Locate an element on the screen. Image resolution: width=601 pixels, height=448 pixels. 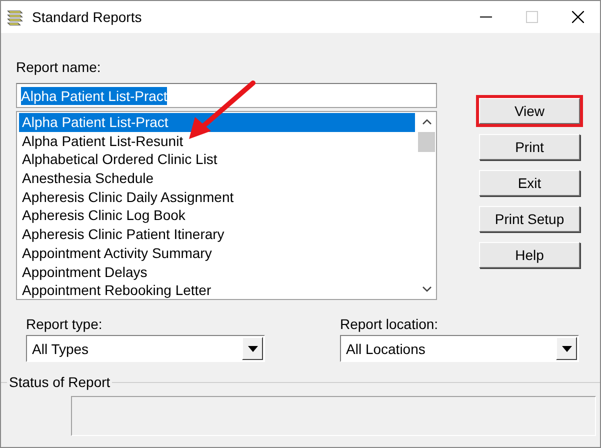
list-item: Apheresis Clinic Daily Assignment is located at coordinates (217, 197).